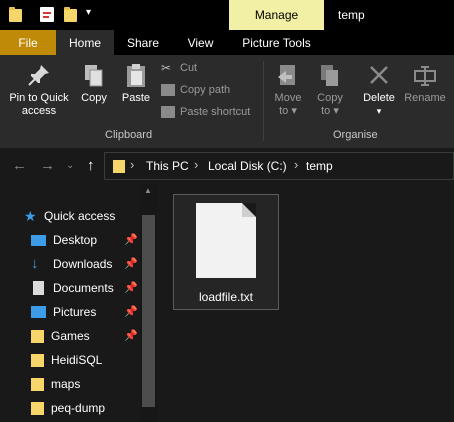 The width and height of the screenshot is (454, 422). What do you see at coordinates (66, 384) in the screenshot?
I see `nav-item-label: maps` at bounding box center [66, 384].